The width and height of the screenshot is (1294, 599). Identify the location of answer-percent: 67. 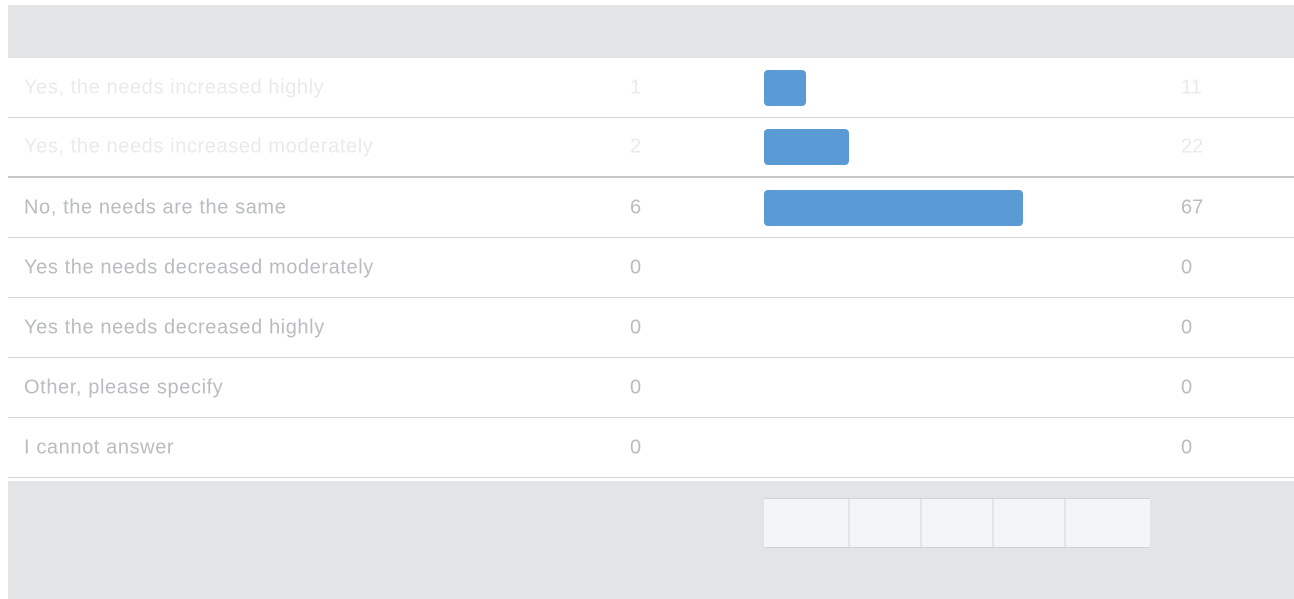
(1192, 207).